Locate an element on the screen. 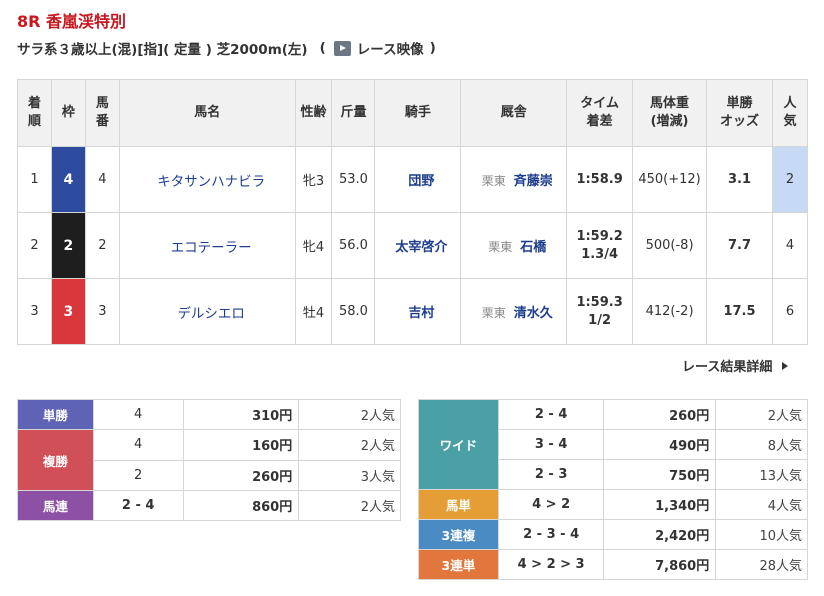  header-body-weight: 馬体重 (増減) is located at coordinates (670, 113).